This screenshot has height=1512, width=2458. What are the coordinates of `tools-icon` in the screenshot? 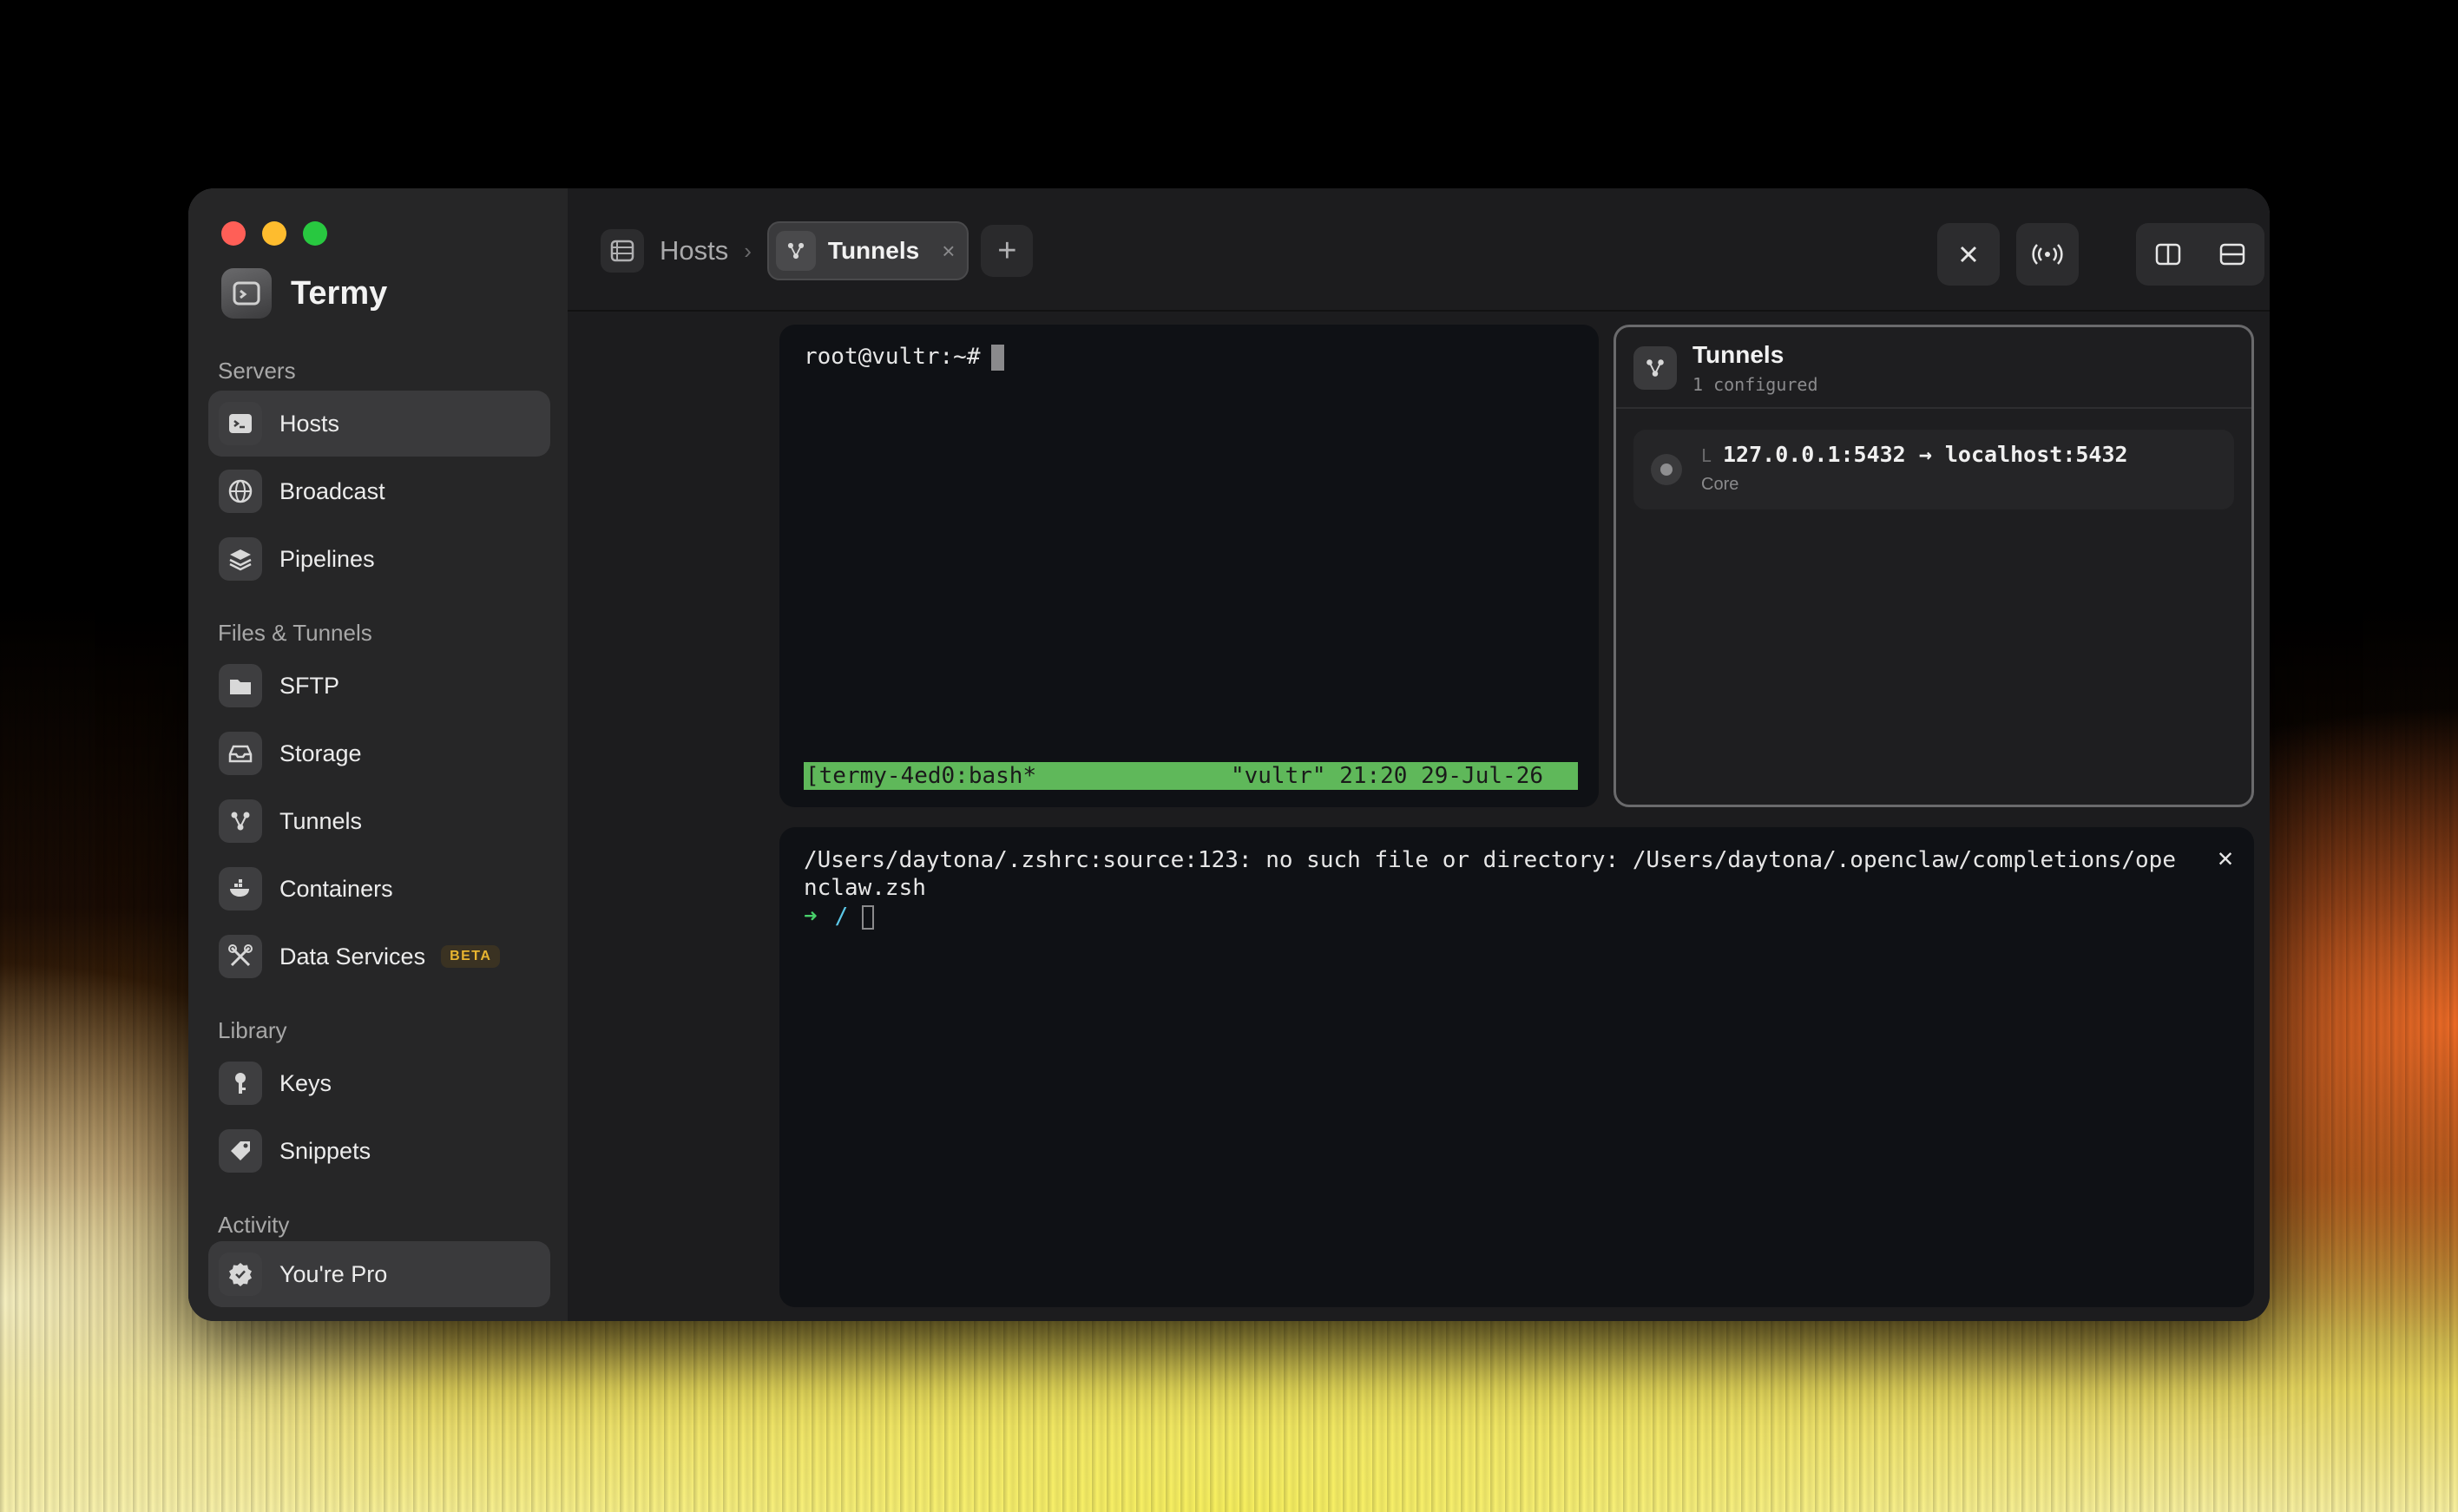 It's located at (240, 956).